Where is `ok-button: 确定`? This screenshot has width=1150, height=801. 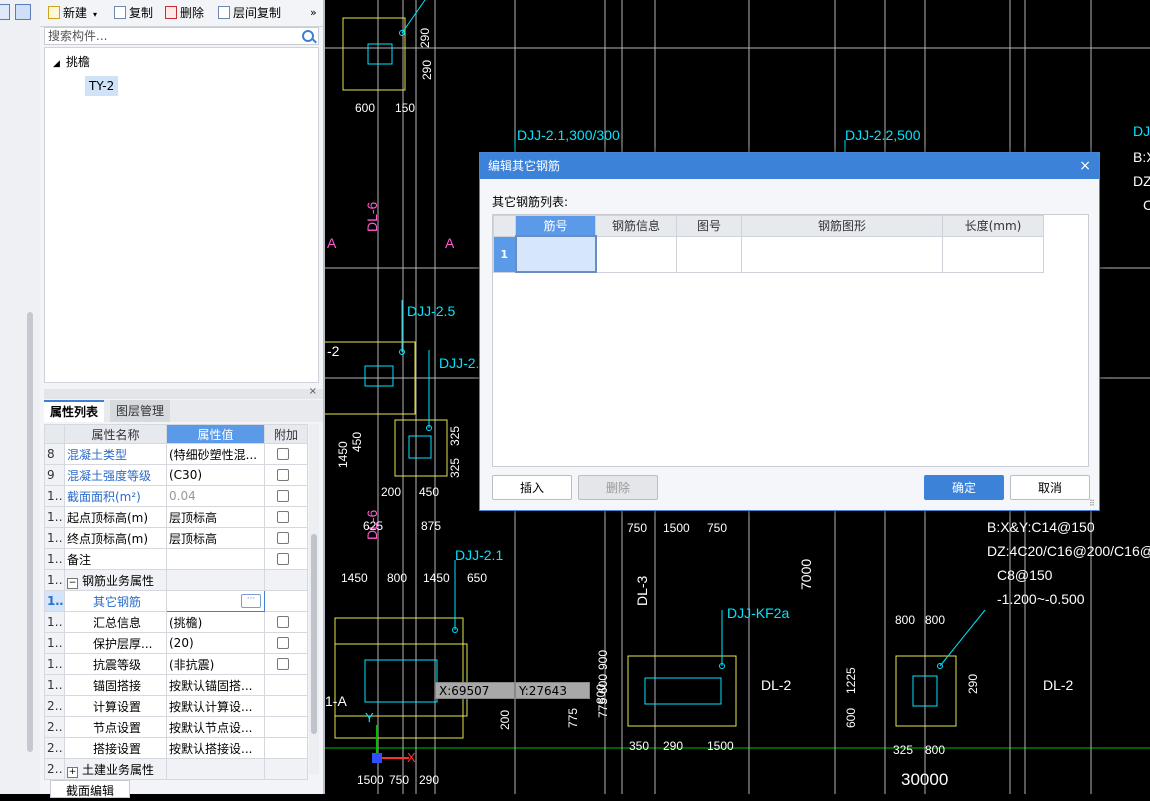 ok-button: 确定 is located at coordinates (964, 487).